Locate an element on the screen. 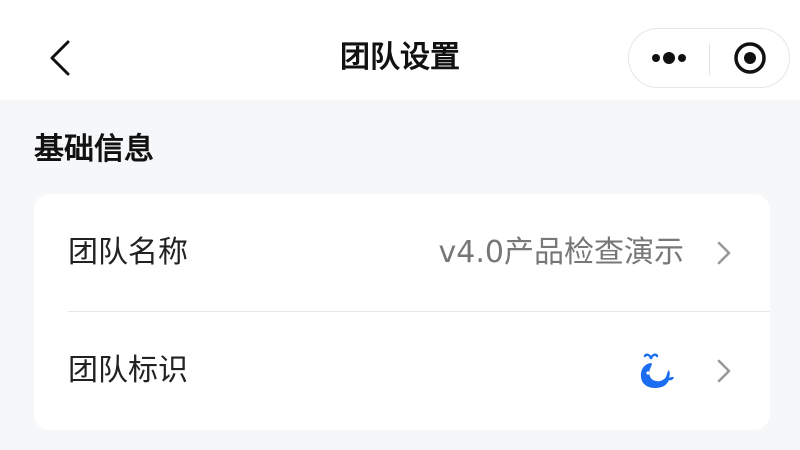  more-dots-icon is located at coordinates (669, 58).